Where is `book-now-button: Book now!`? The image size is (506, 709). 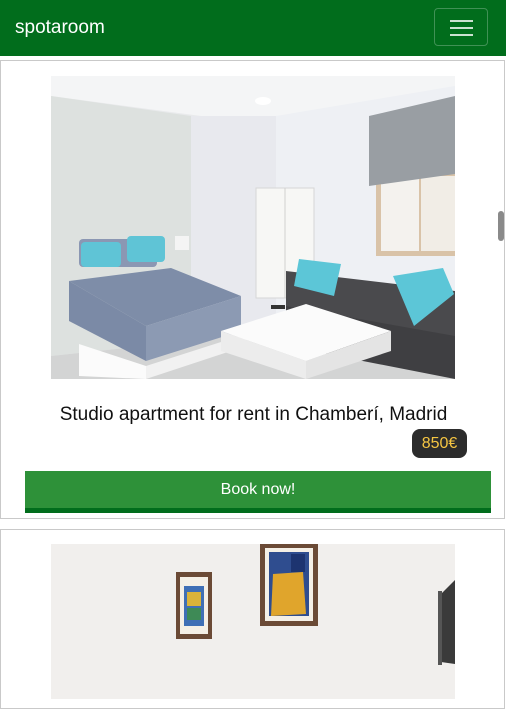 book-now-button: Book now! is located at coordinates (258, 492).